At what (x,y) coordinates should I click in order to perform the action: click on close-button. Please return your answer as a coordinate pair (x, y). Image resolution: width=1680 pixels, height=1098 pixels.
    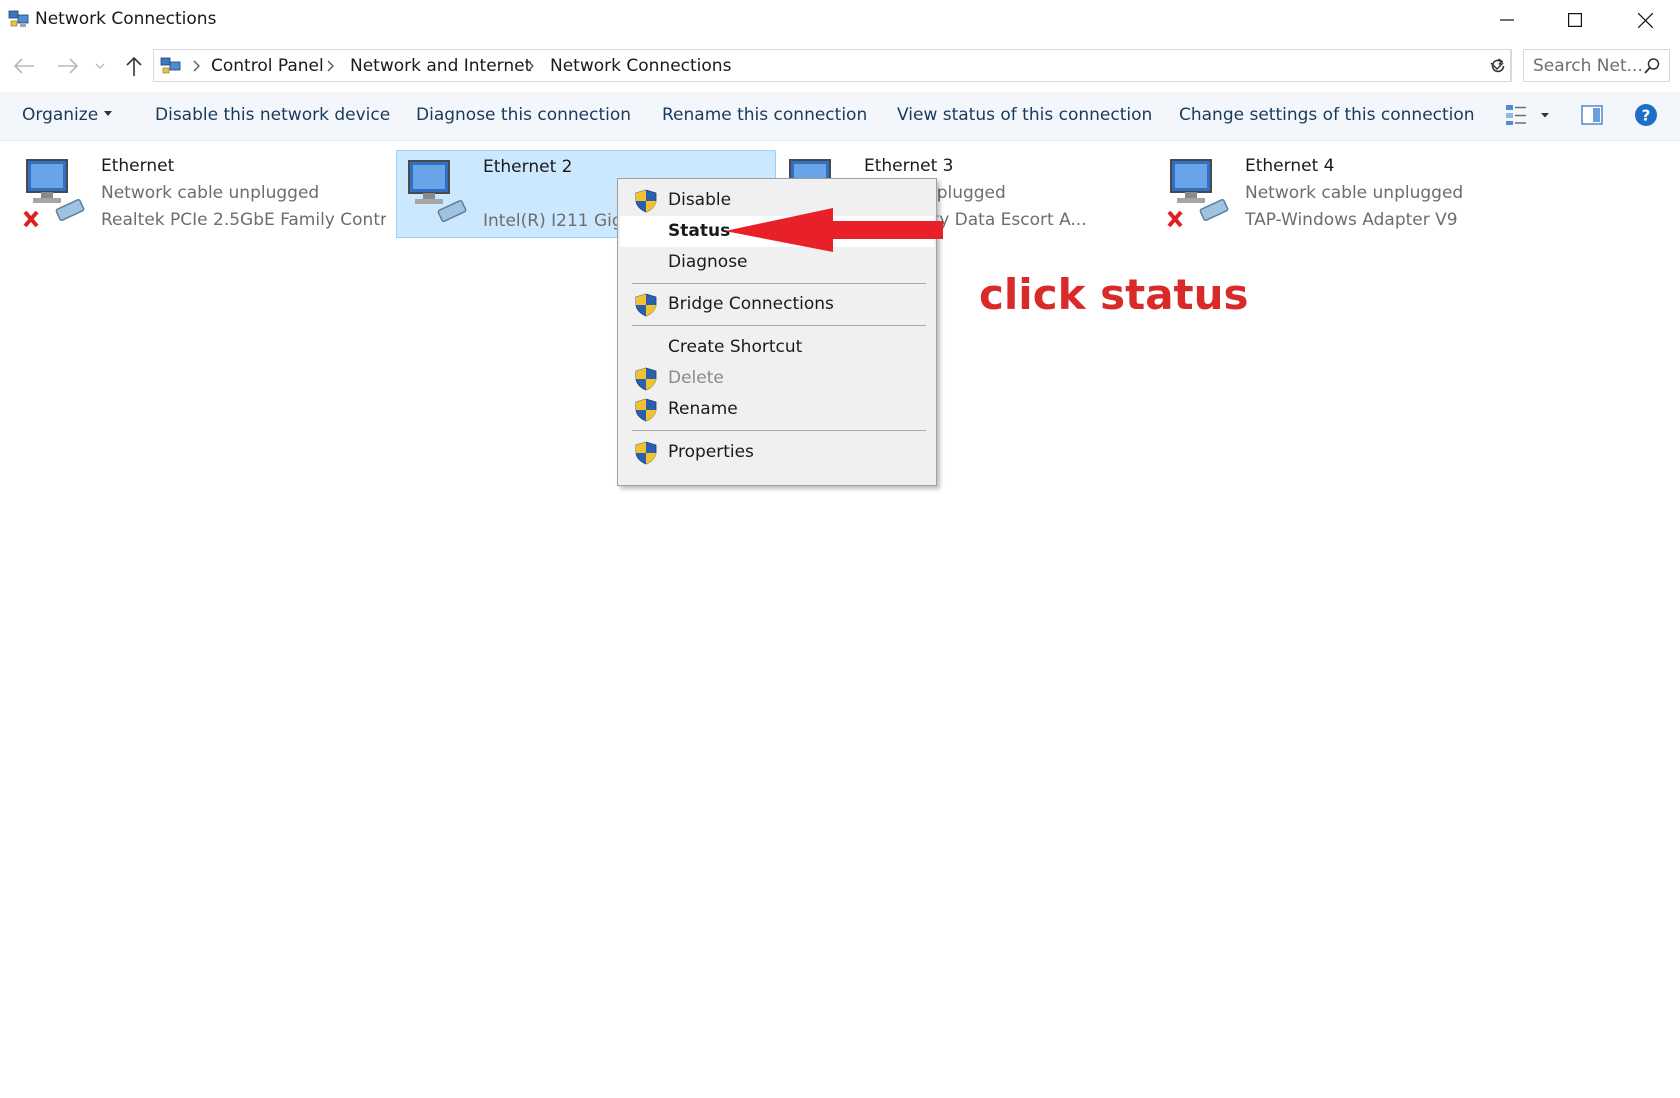
    Looking at the image, I should click on (1645, 20).